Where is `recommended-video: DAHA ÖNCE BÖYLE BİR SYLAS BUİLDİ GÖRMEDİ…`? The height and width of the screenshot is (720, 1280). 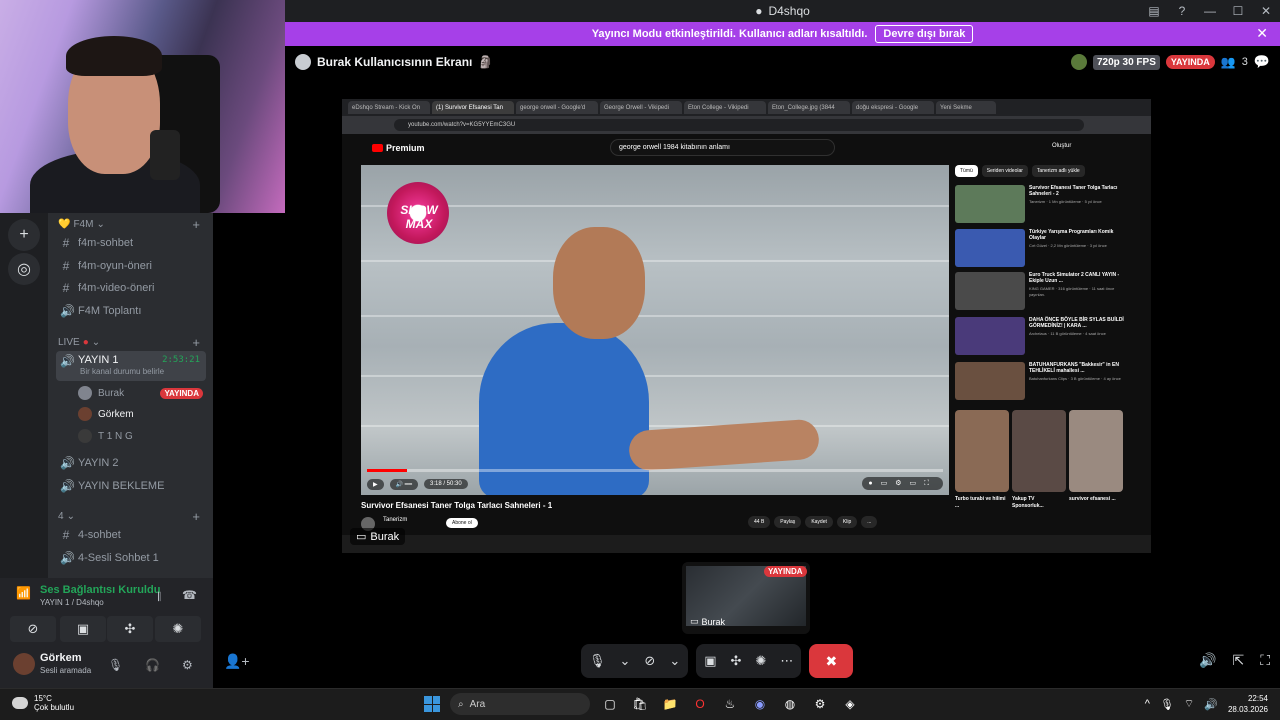
recommended-video: DAHA ÖNCE BÖYLE BİR SYLAS BUİLDİ GÖRMEDİ… is located at coordinates (1050, 337).